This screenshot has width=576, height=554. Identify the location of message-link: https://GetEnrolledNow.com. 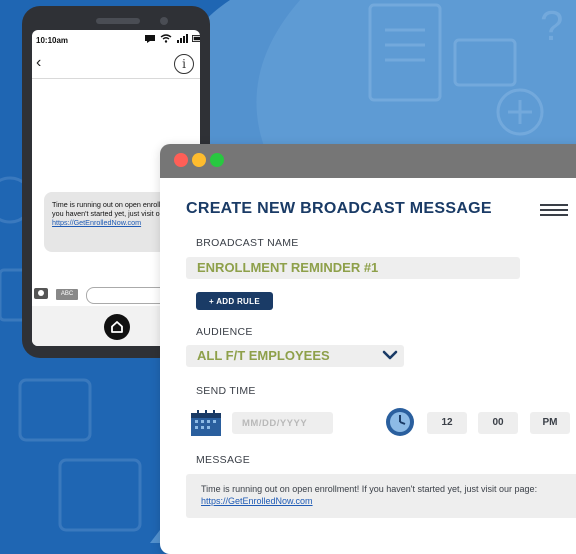
(257, 501).